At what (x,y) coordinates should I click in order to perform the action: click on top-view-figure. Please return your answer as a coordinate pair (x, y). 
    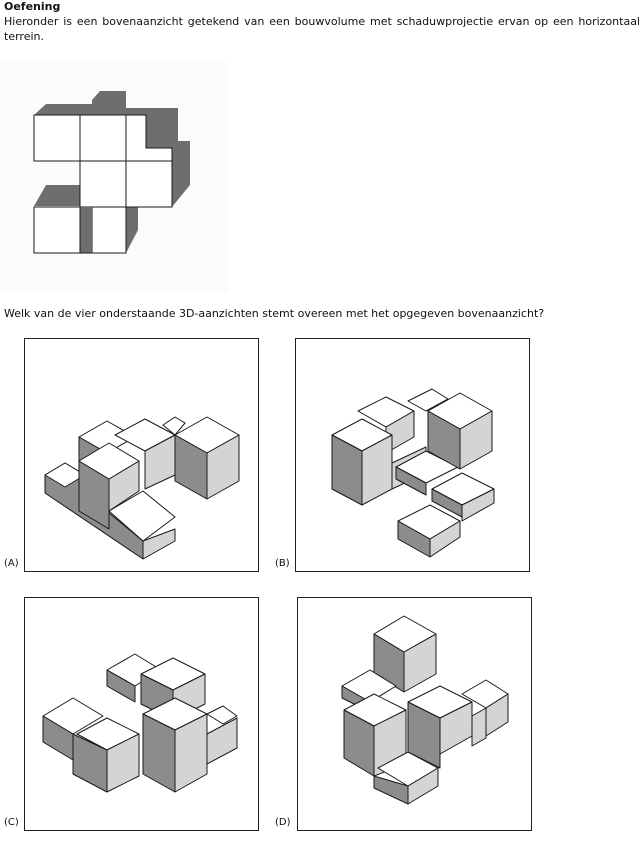
    Looking at the image, I should click on (114, 177).